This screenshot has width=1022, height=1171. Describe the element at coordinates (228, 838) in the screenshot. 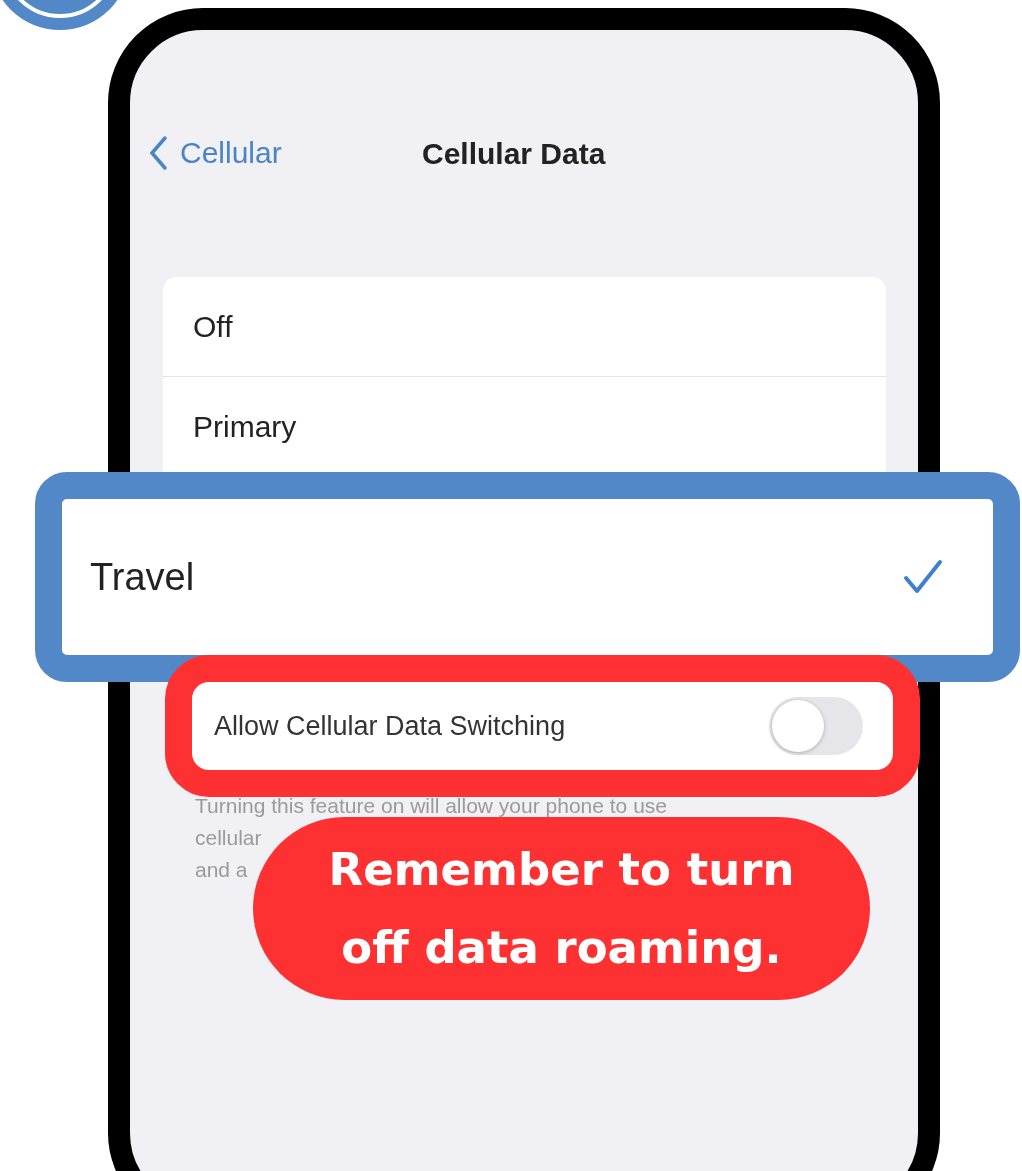

I see `footnote-text: cellular` at that location.